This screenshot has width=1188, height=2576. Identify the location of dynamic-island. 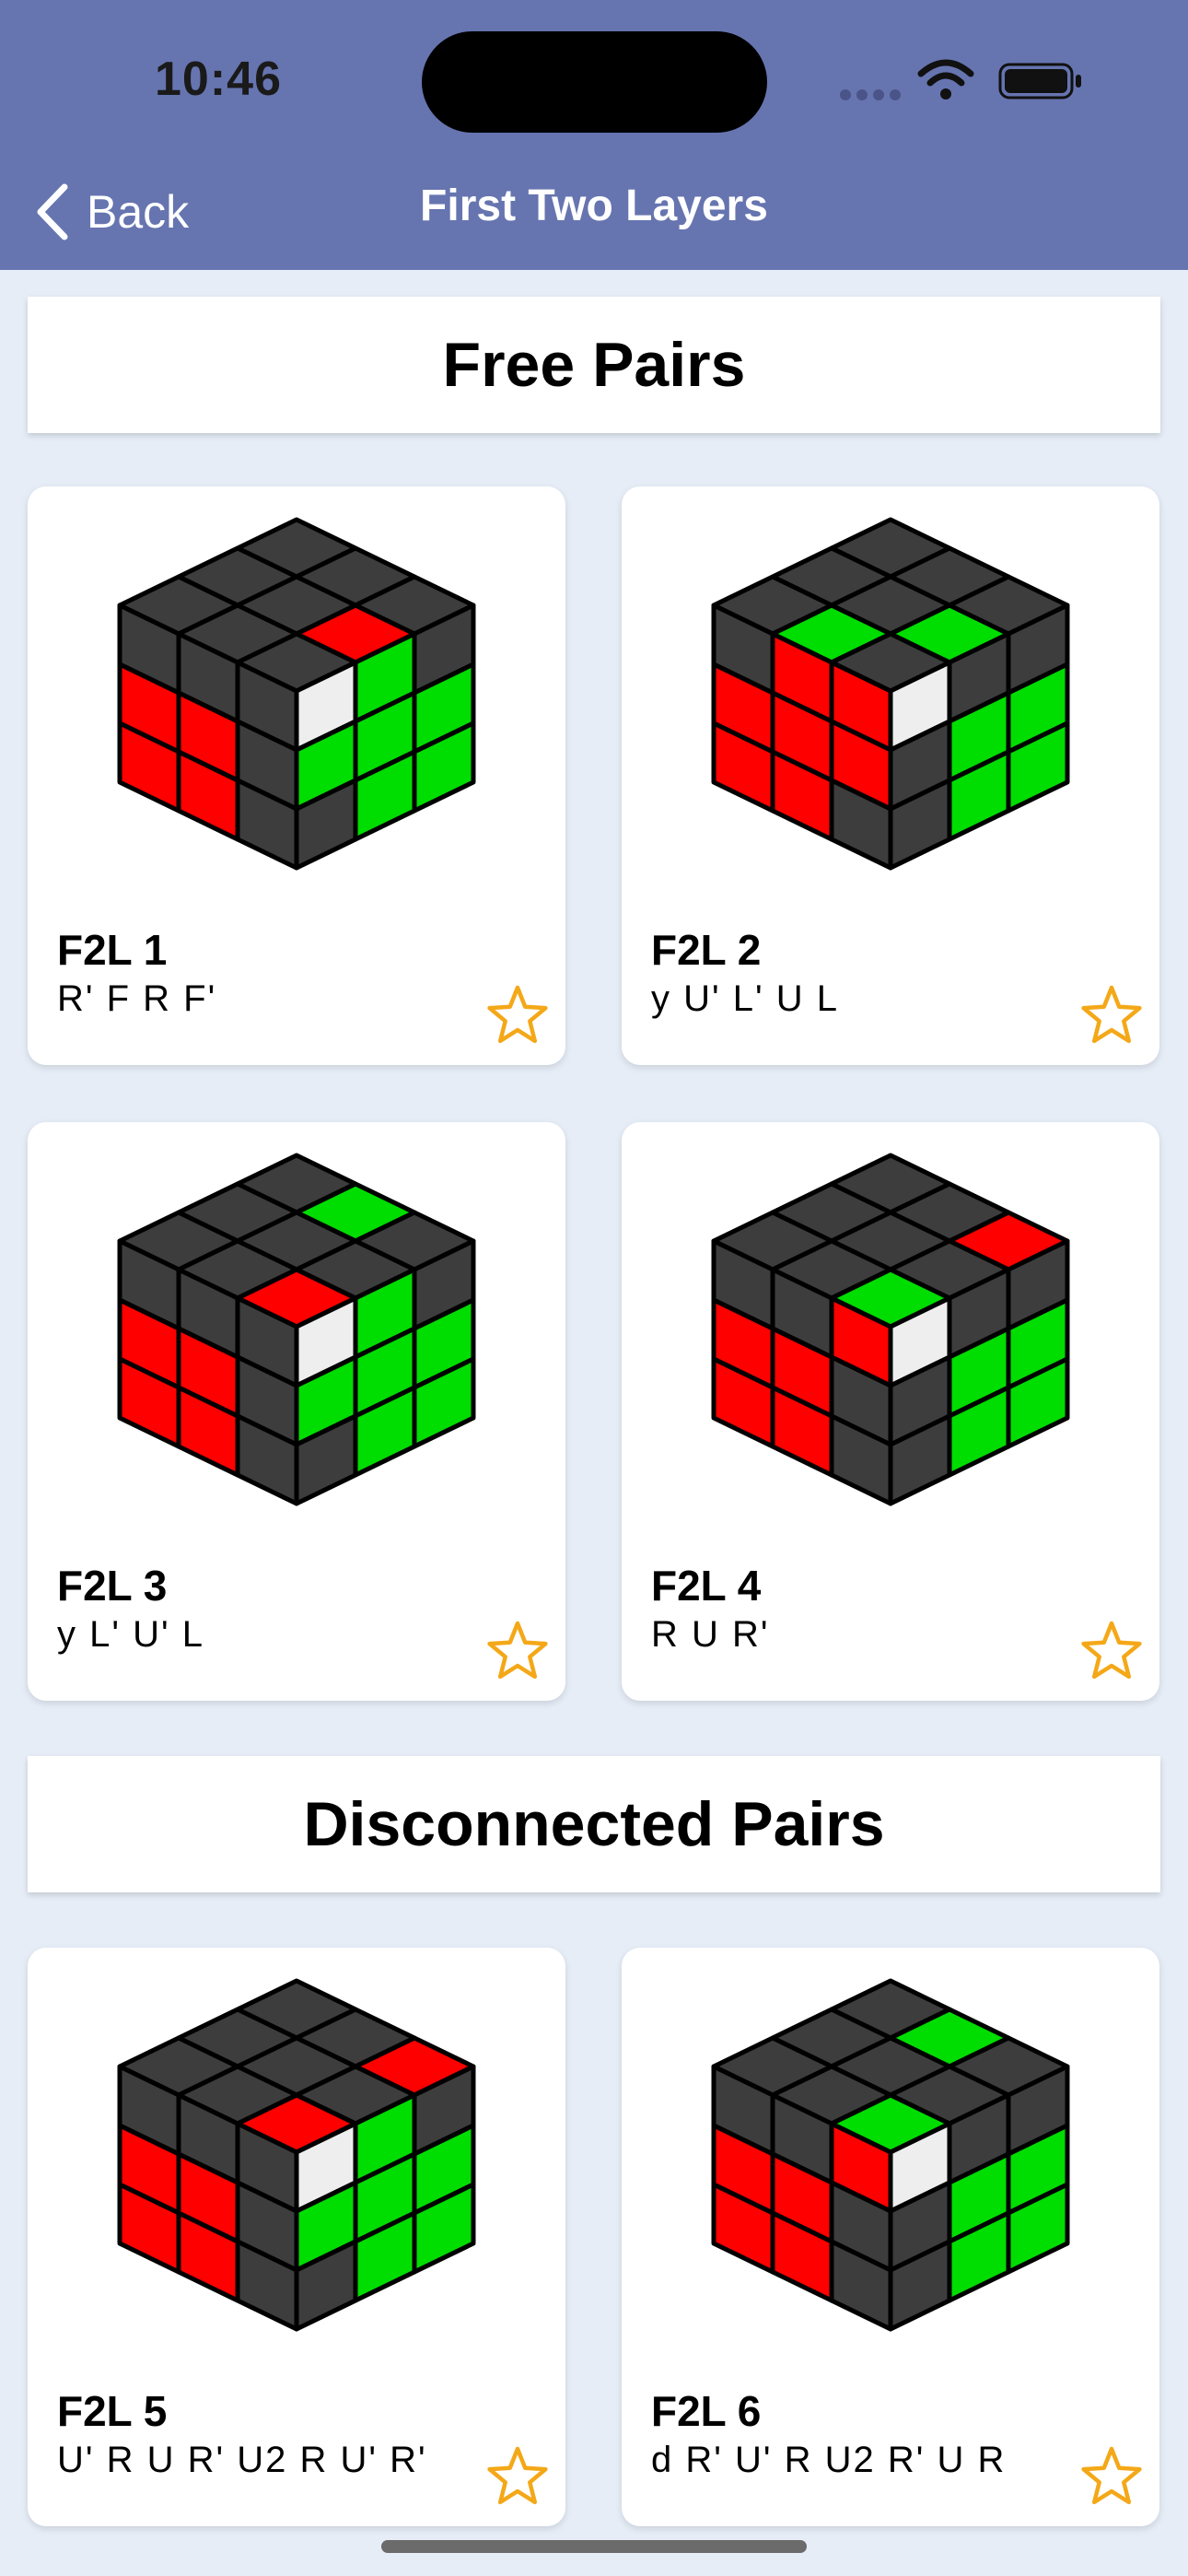
(594, 82).